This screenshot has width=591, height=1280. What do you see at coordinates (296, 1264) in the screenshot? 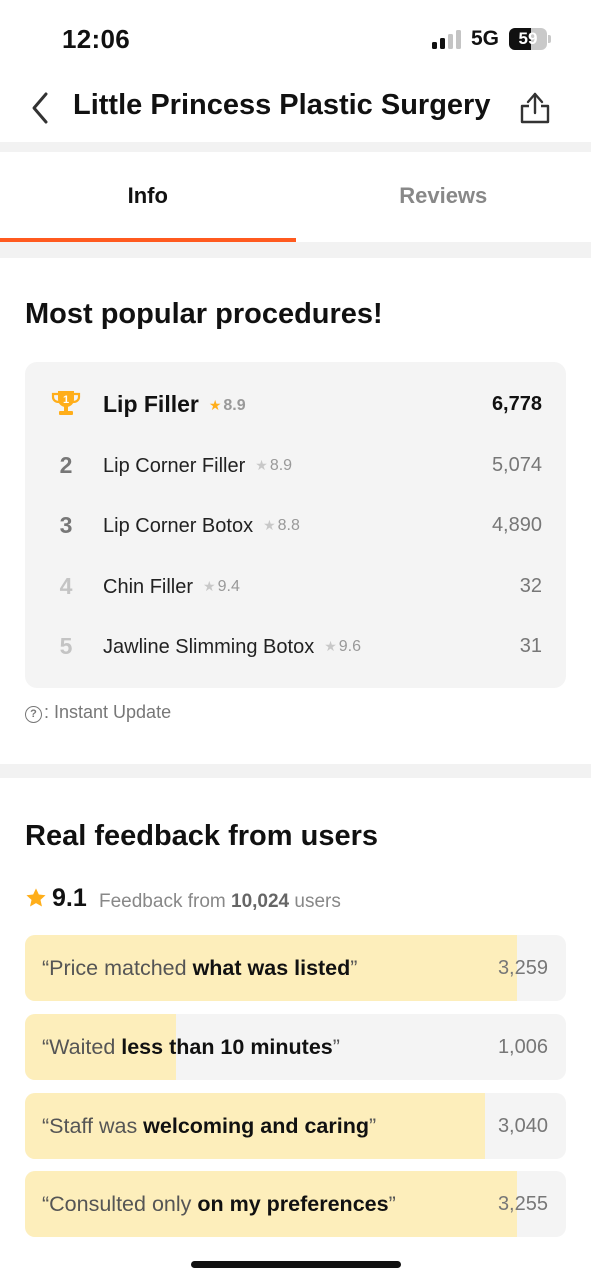
I see `home-indicator` at bounding box center [296, 1264].